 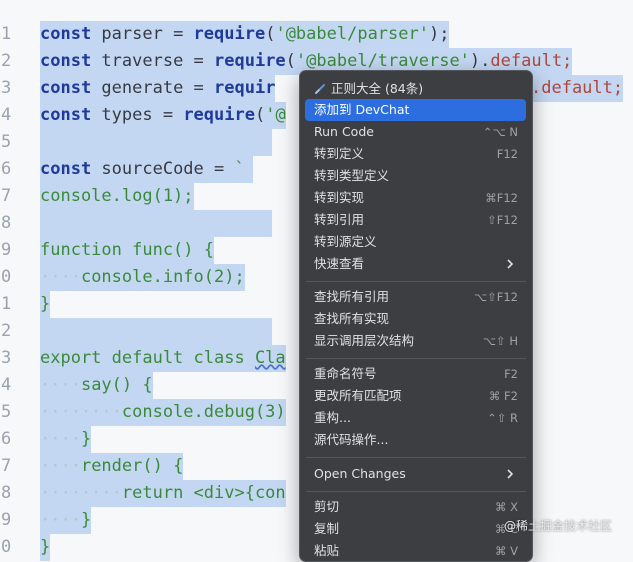 What do you see at coordinates (158, 88) in the screenshot?
I see `code-text: const generate = requir` at bounding box center [158, 88].